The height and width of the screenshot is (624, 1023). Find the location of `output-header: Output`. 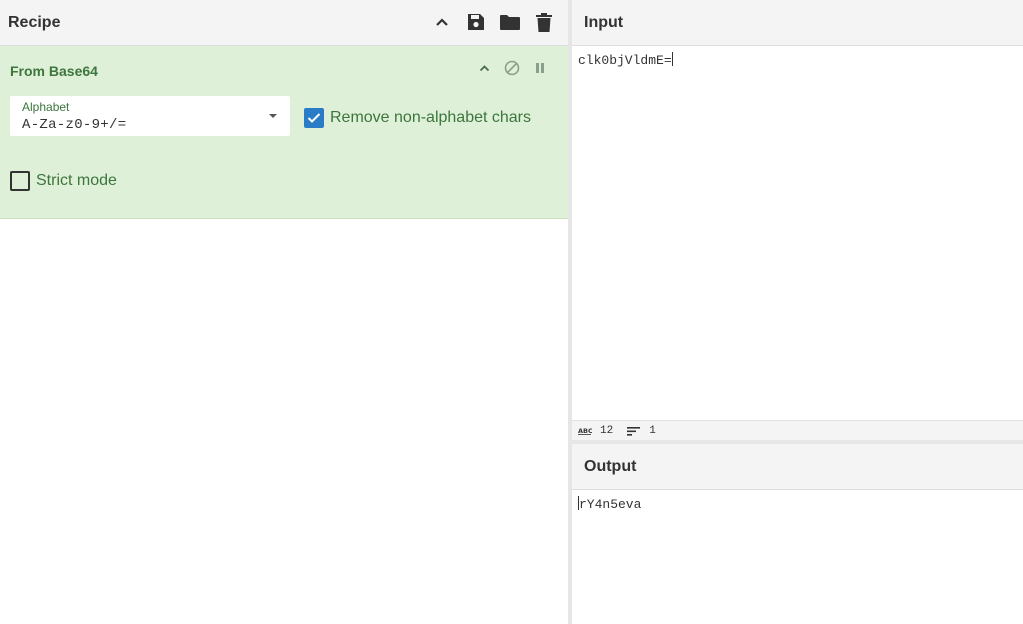

output-header: Output is located at coordinates (797, 467).